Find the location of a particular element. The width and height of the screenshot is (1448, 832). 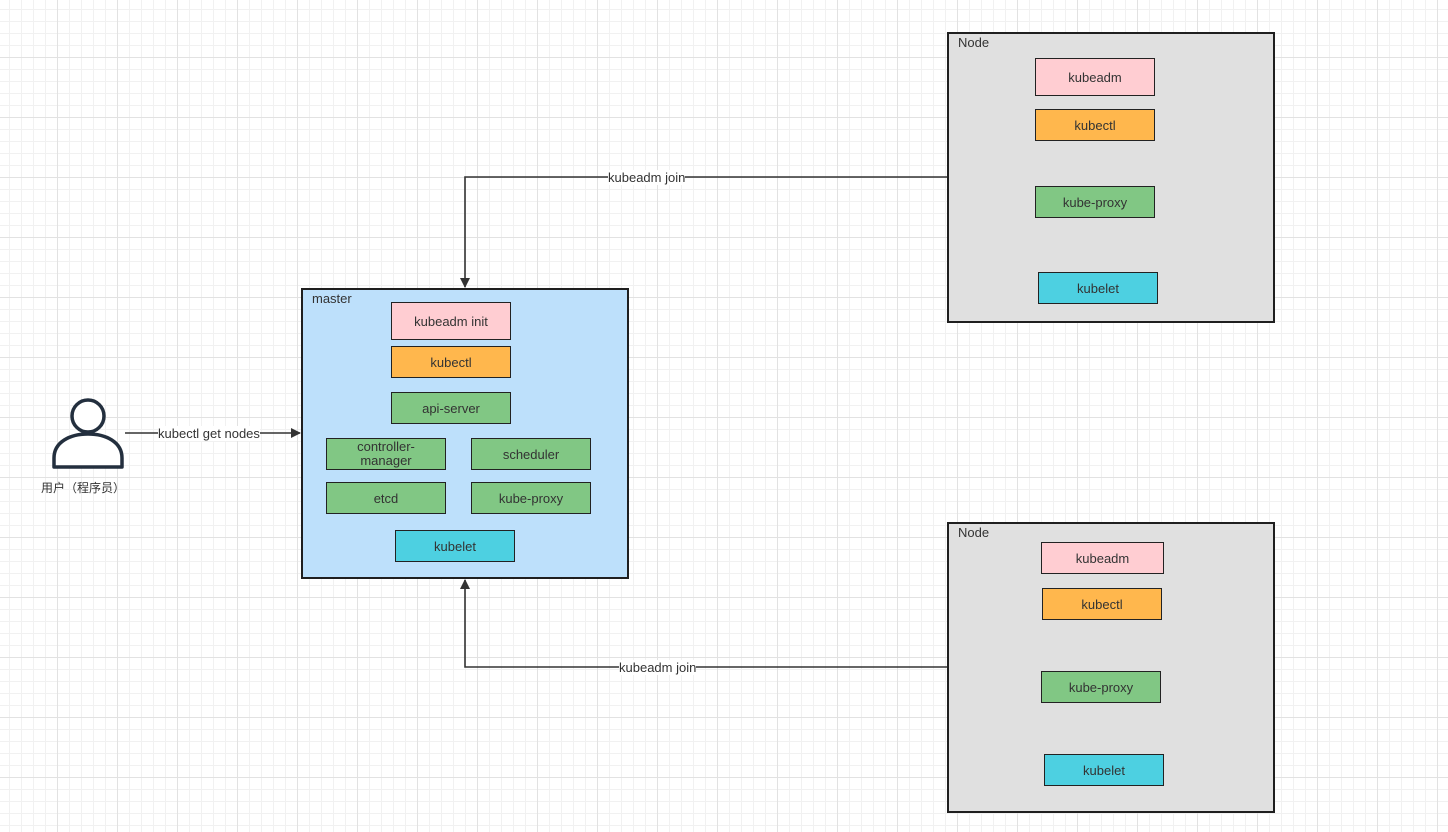

master-kubeadm-init: kubeadm init is located at coordinates (451, 321).